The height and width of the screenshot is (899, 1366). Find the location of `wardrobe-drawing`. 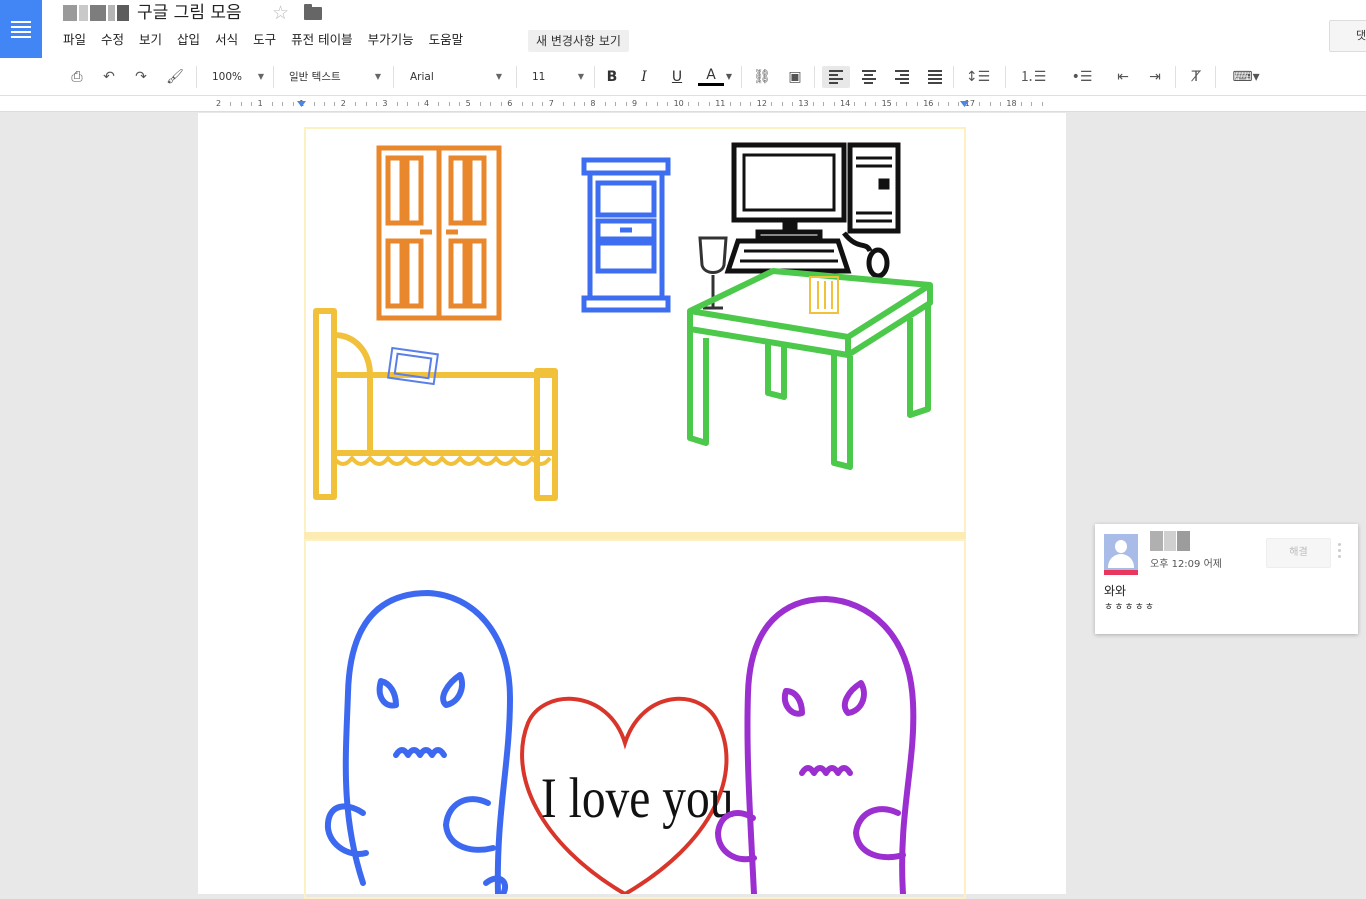

wardrobe-drawing is located at coordinates (439, 233).